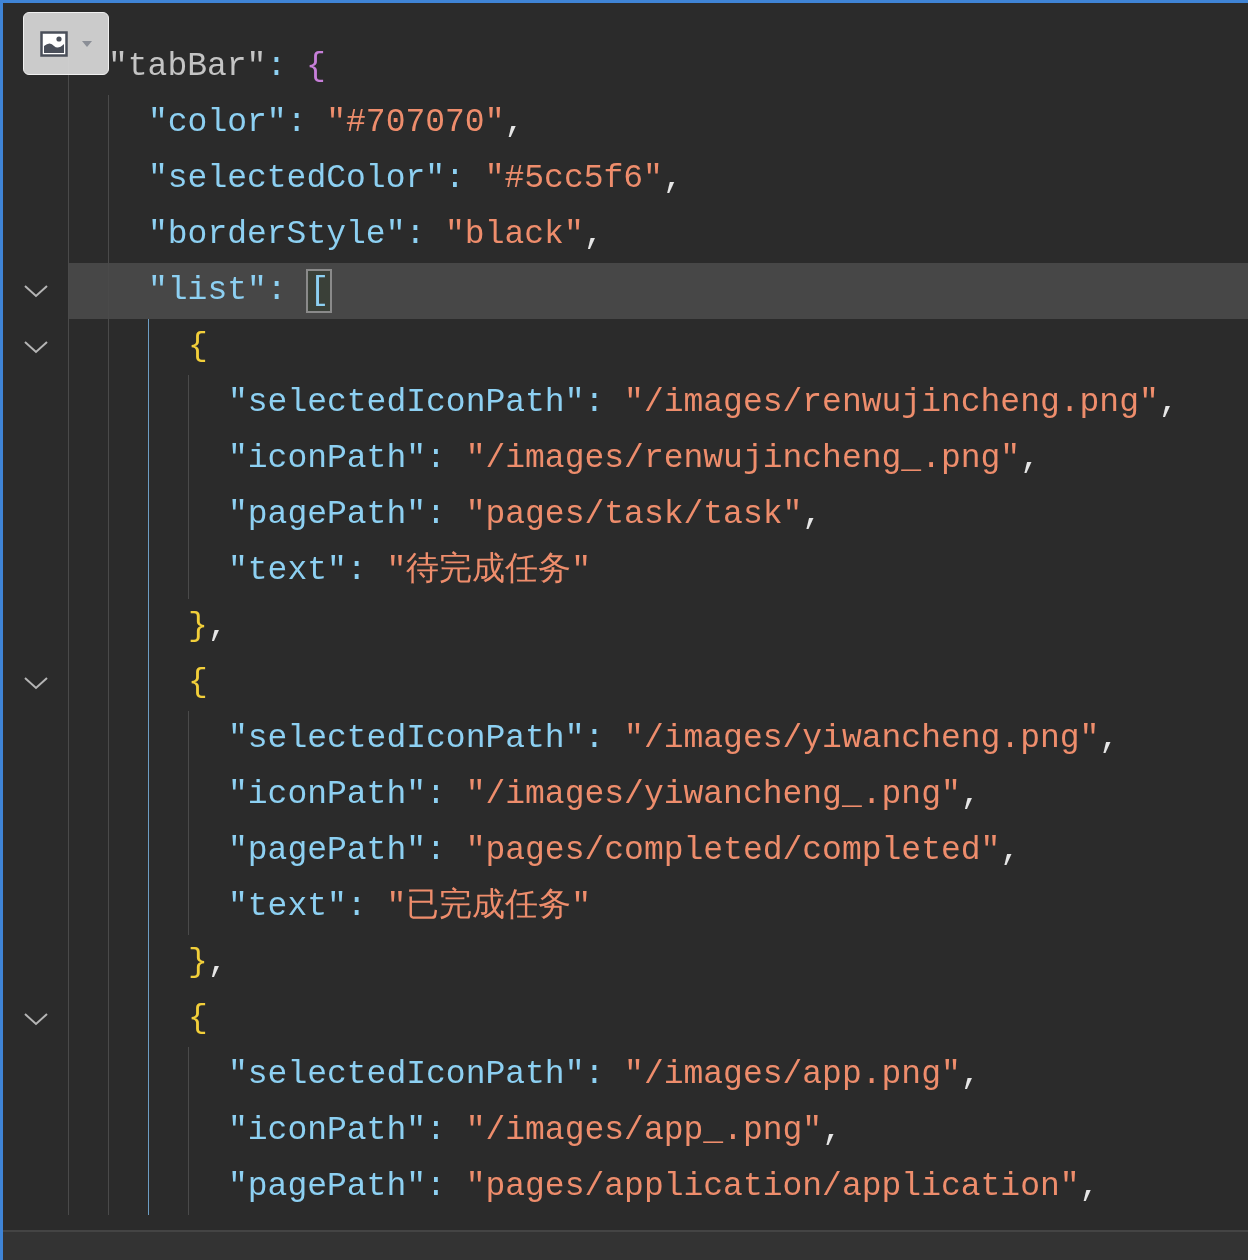  I want to click on json-key: "borderStyle", so click(277, 235).